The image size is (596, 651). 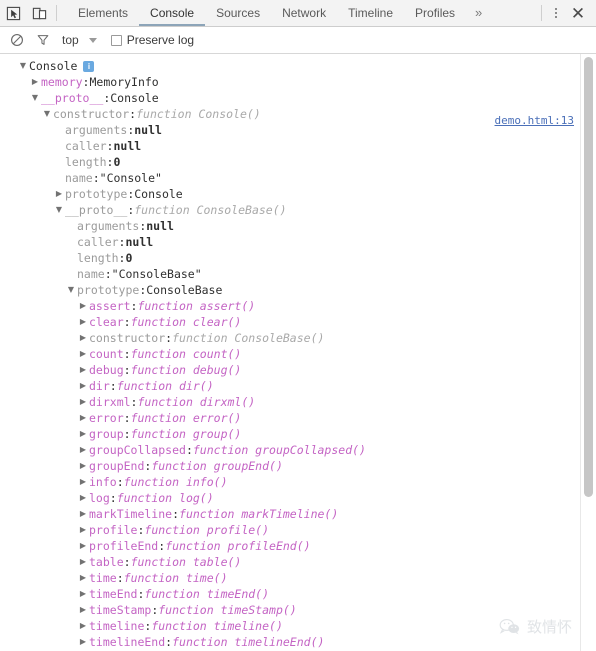 I want to click on object-tree-row: ▶ markTimeline: function markTimeline(), so click(x=298, y=514).